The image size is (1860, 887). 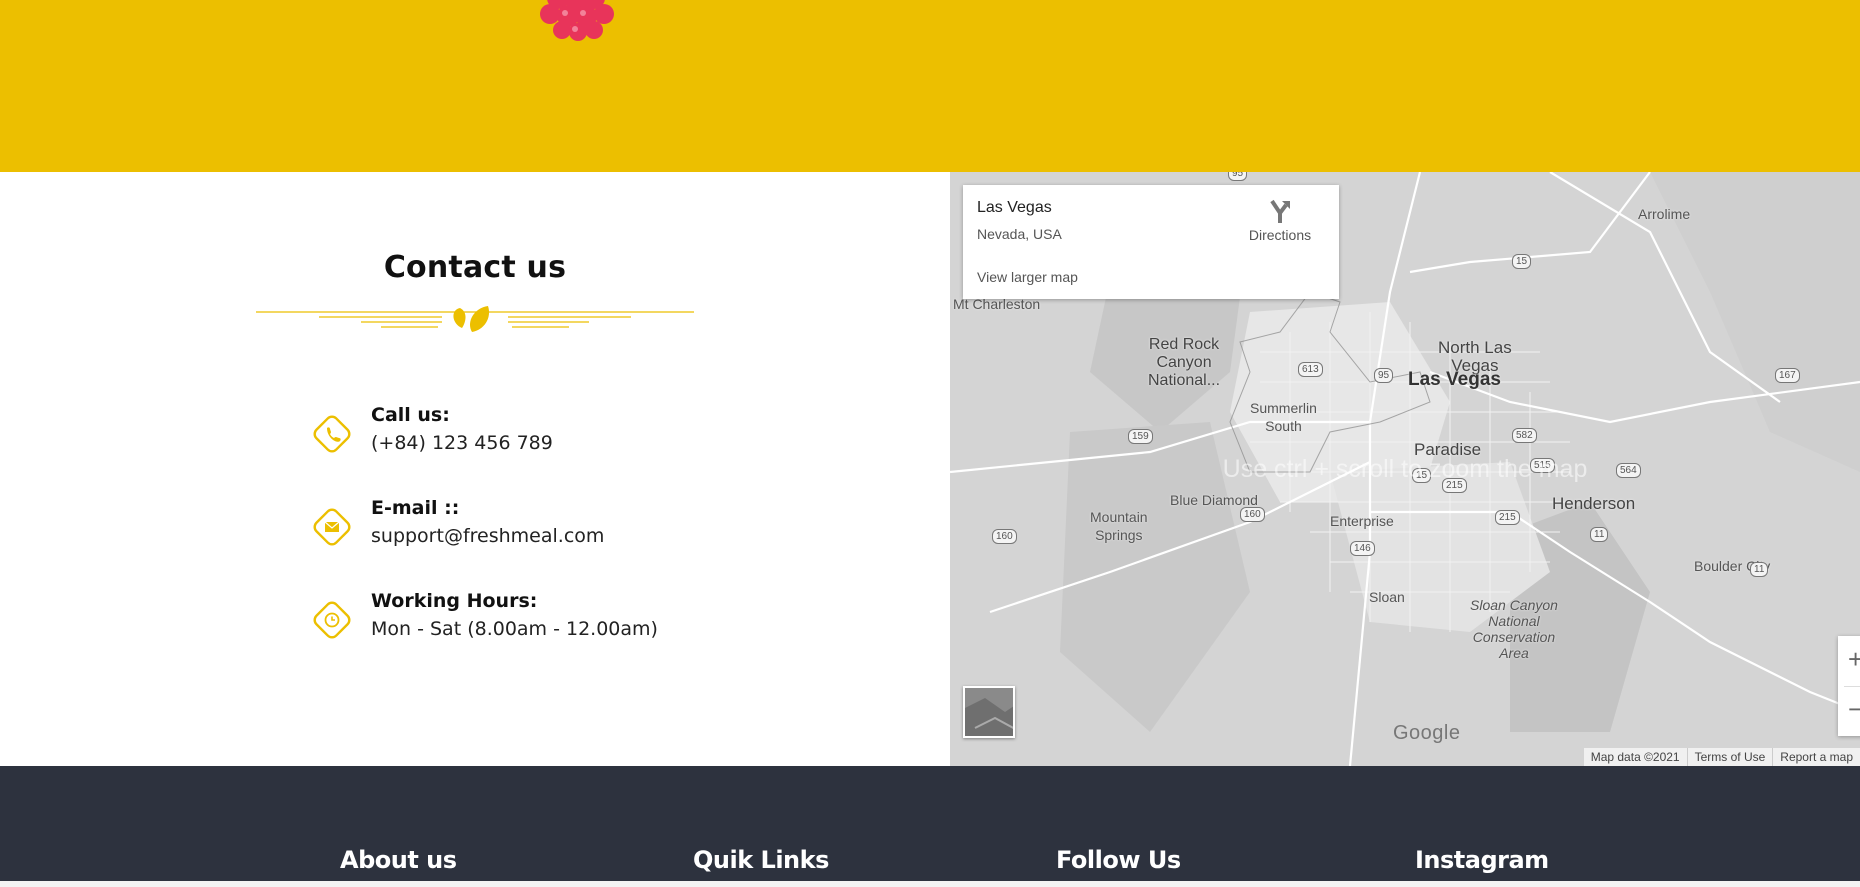 What do you see at coordinates (454, 601) in the screenshot?
I see `contact-hours-label: Working Hours:` at bounding box center [454, 601].